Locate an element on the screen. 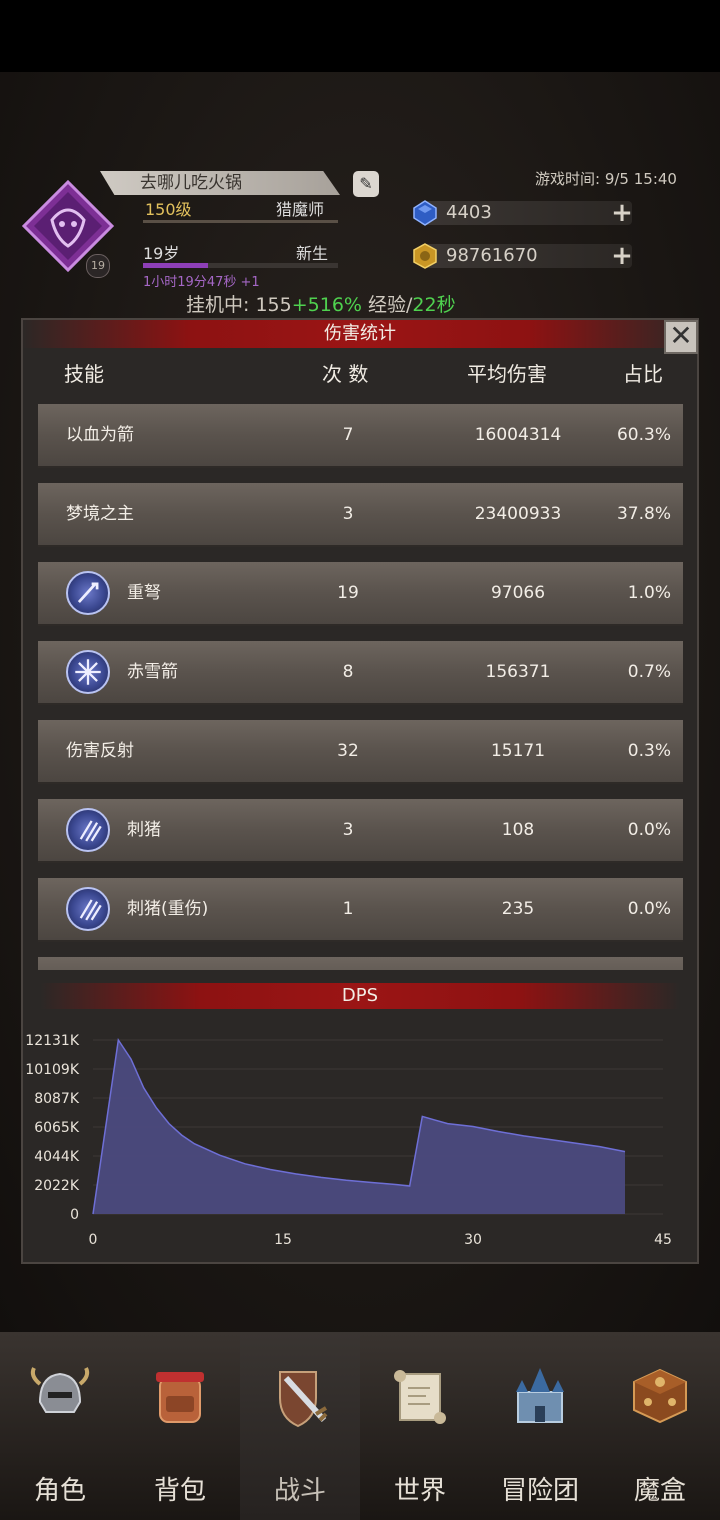  gem-icon is located at coordinates (425, 213).